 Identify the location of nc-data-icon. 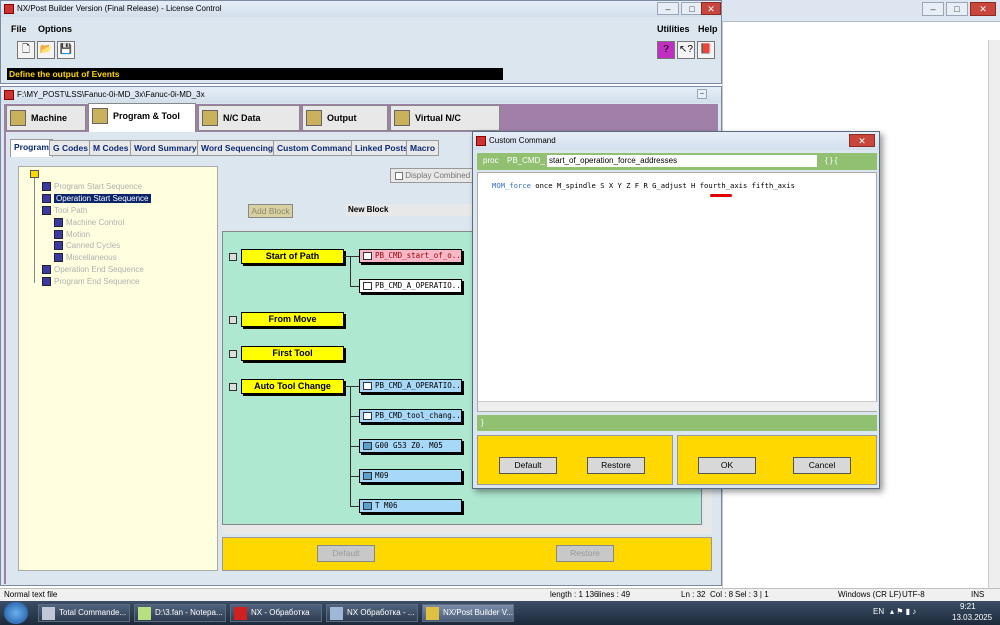
(210, 118).